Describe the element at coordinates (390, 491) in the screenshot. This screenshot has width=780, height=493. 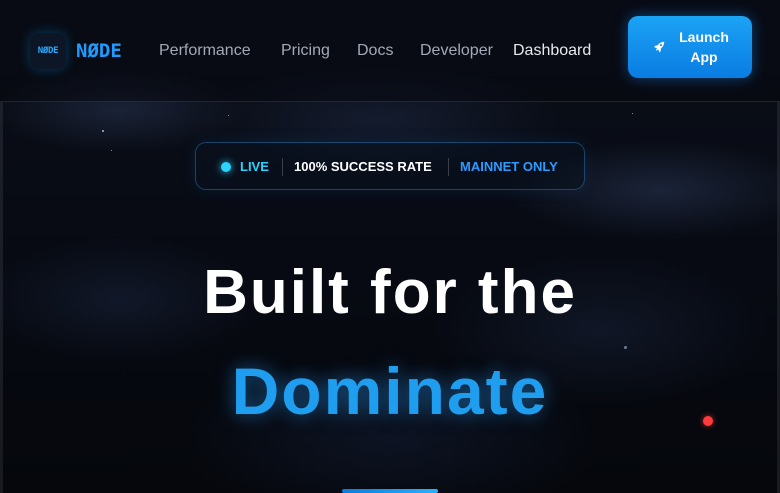
I see `scroll-indicator-bar` at that location.